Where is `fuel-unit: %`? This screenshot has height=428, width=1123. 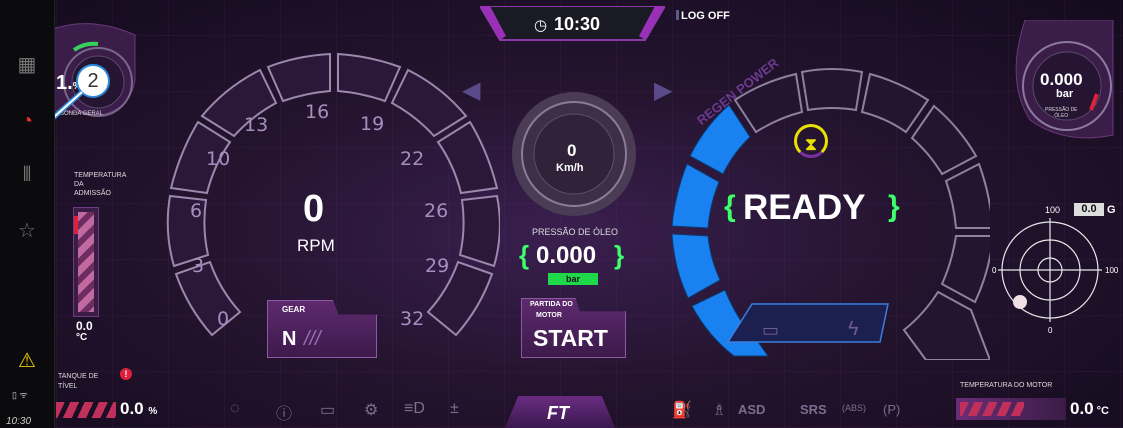
fuel-unit: % is located at coordinates (153, 411).